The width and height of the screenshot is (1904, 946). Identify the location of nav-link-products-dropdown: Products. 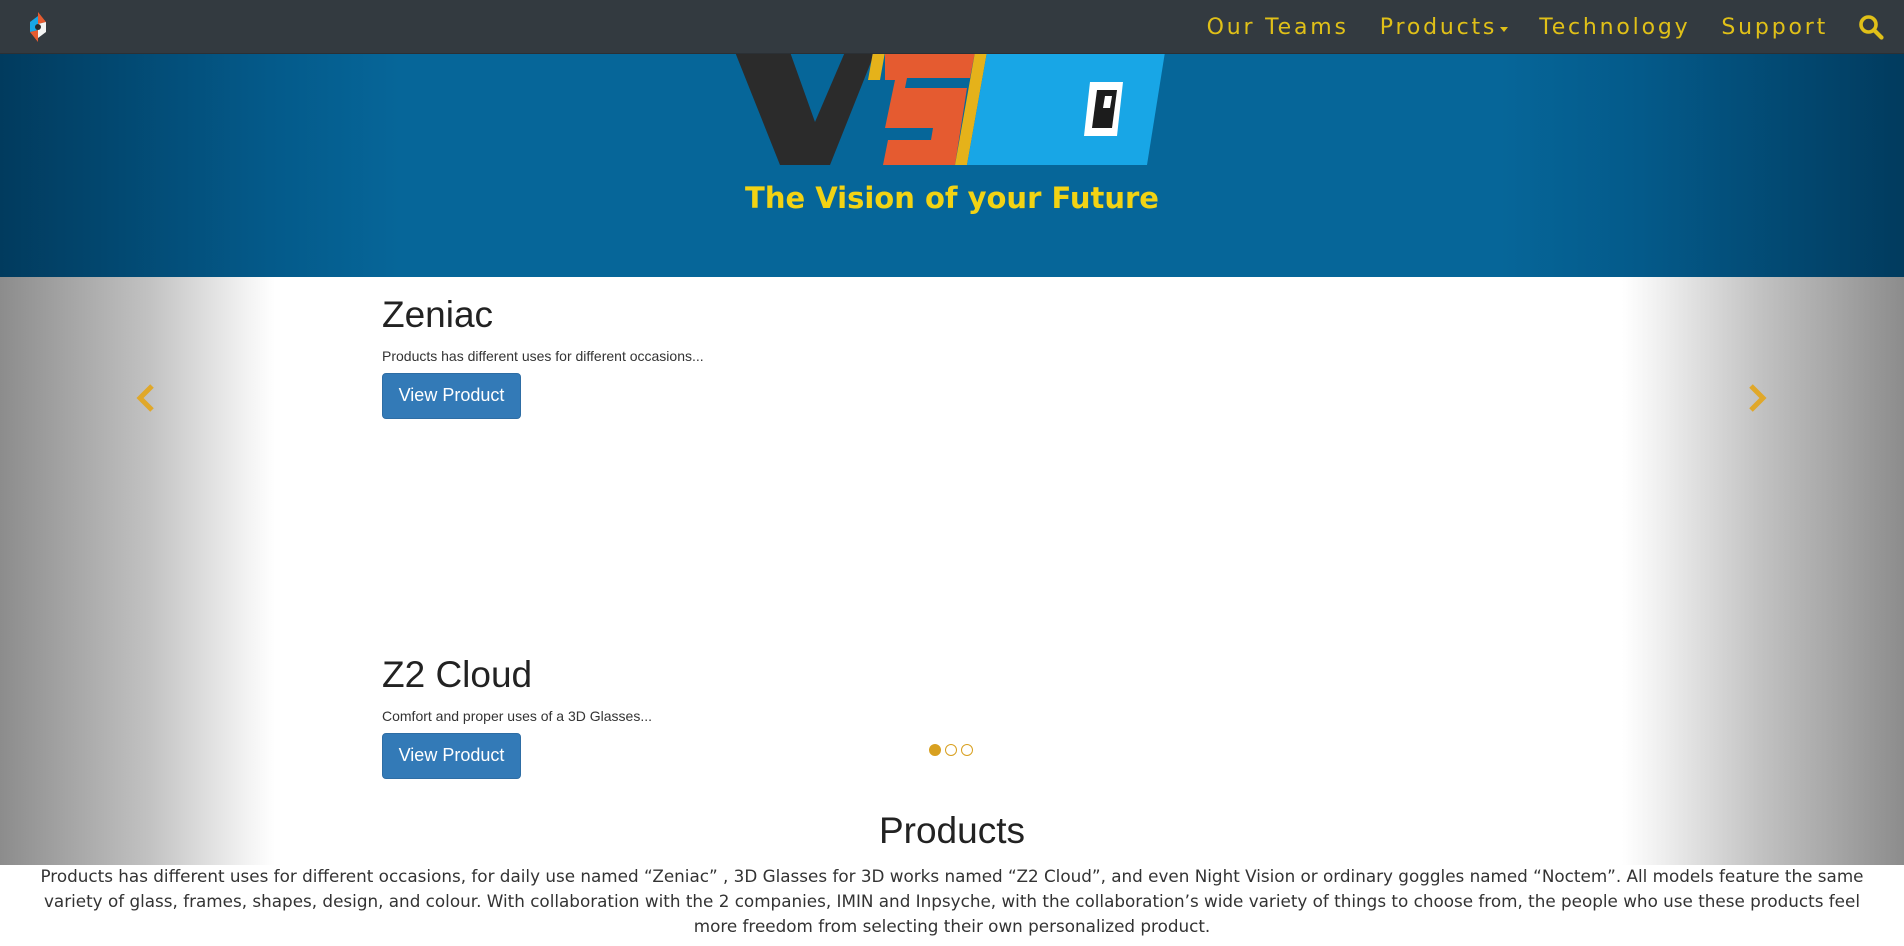
(1444, 27).